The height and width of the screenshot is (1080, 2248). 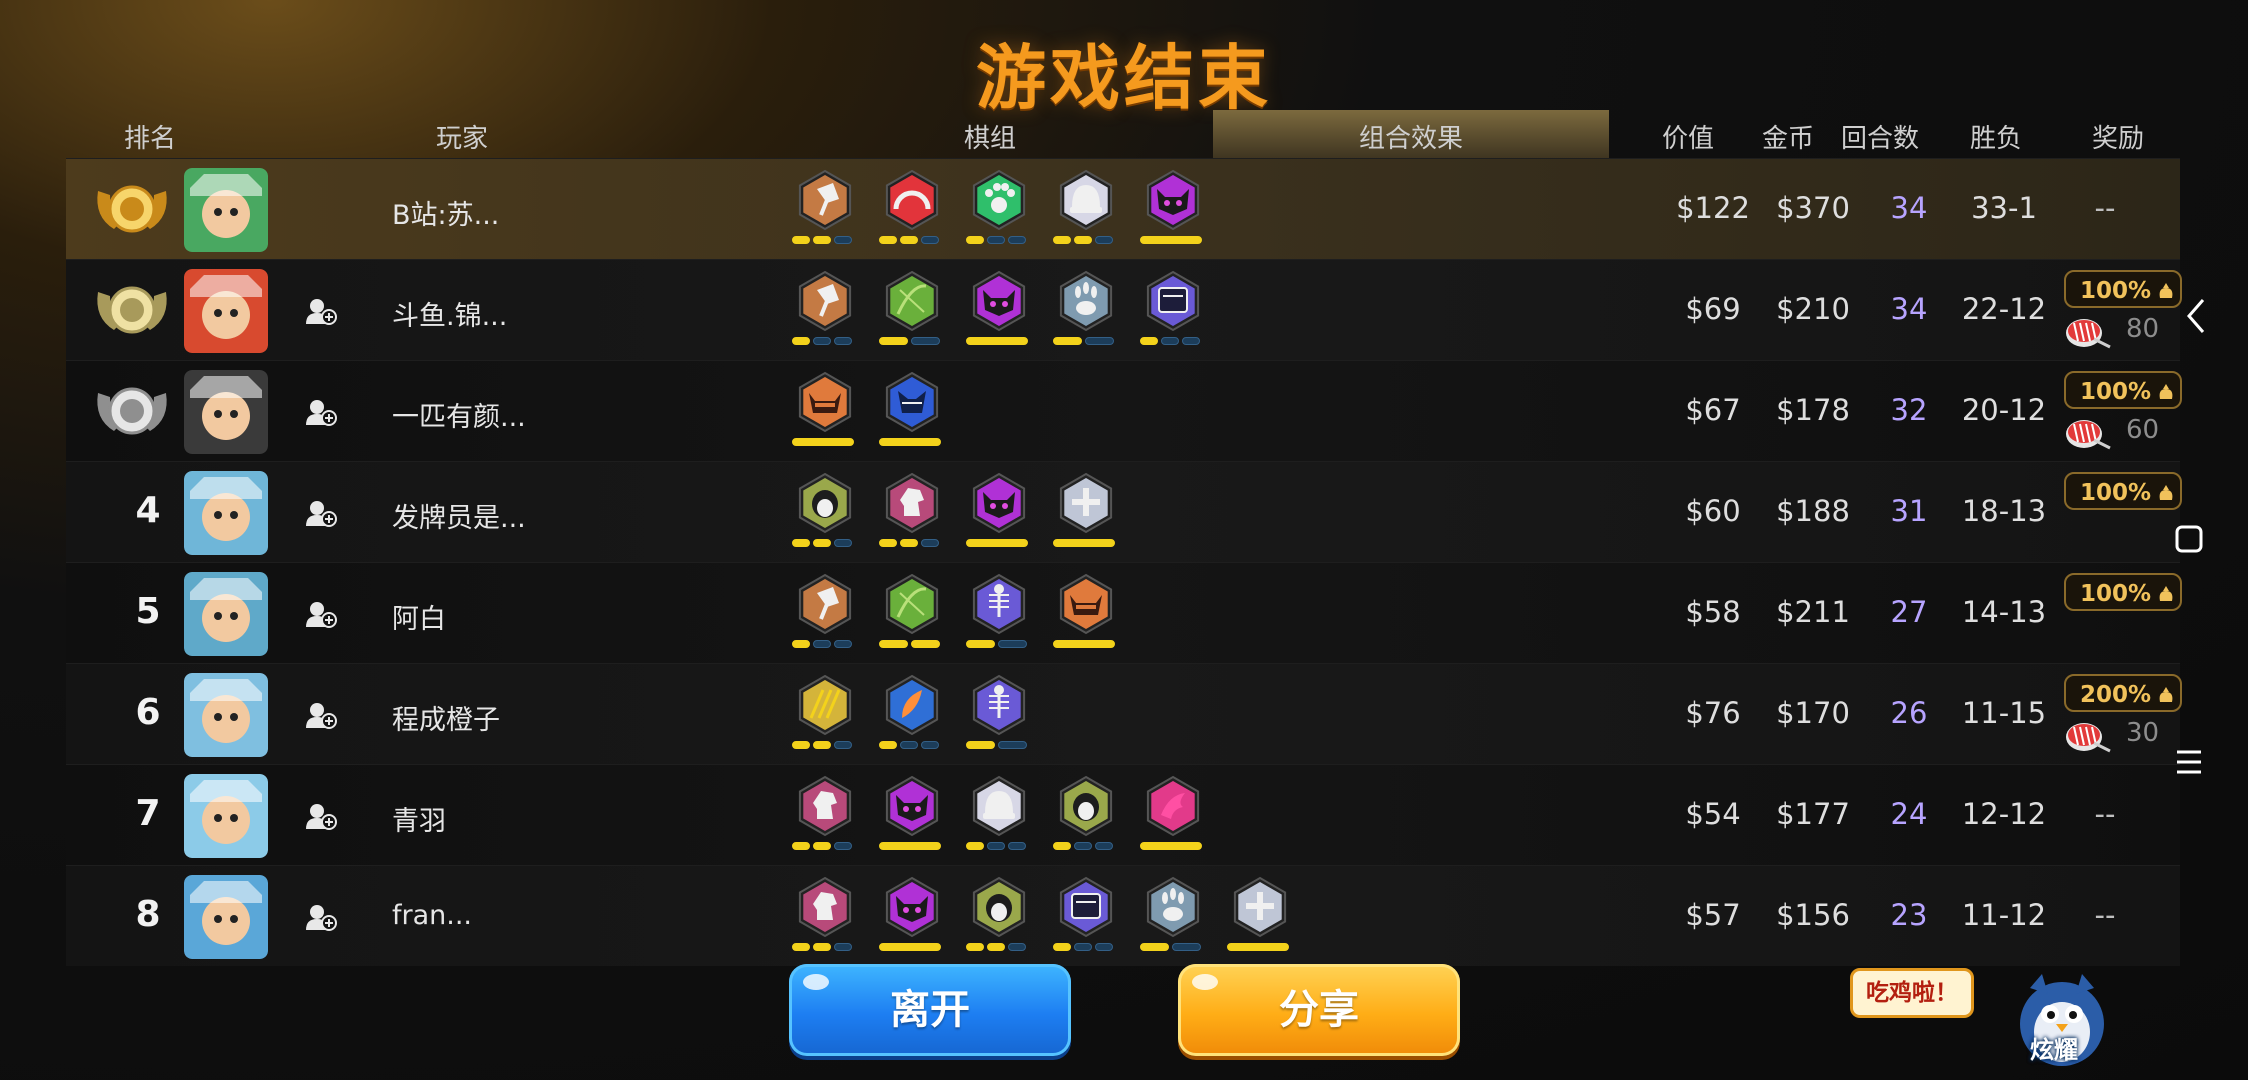 What do you see at coordinates (2189, 762) in the screenshot?
I see `menu-nav-icon` at bounding box center [2189, 762].